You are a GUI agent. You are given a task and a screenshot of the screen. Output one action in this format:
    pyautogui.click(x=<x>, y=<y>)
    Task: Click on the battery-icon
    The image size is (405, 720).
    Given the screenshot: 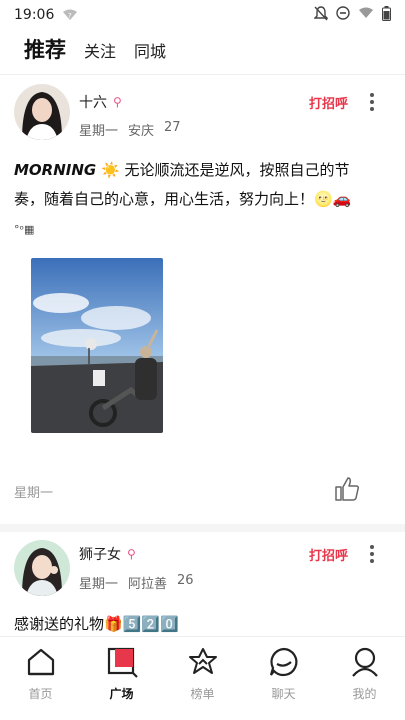 What is the action you would take?
    pyautogui.click(x=386, y=15)
    